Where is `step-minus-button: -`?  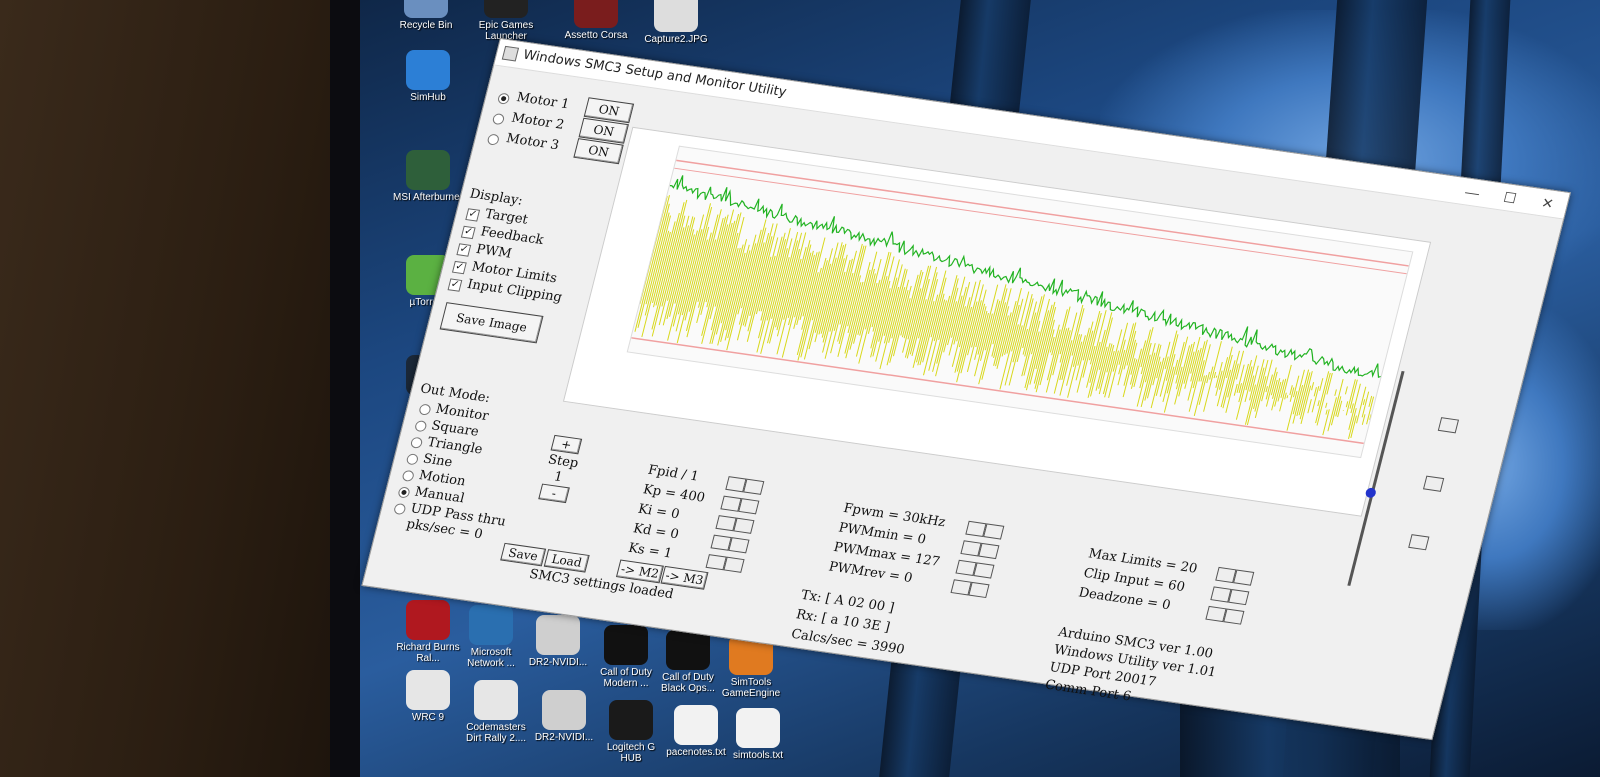 step-minus-button: - is located at coordinates (554, 493).